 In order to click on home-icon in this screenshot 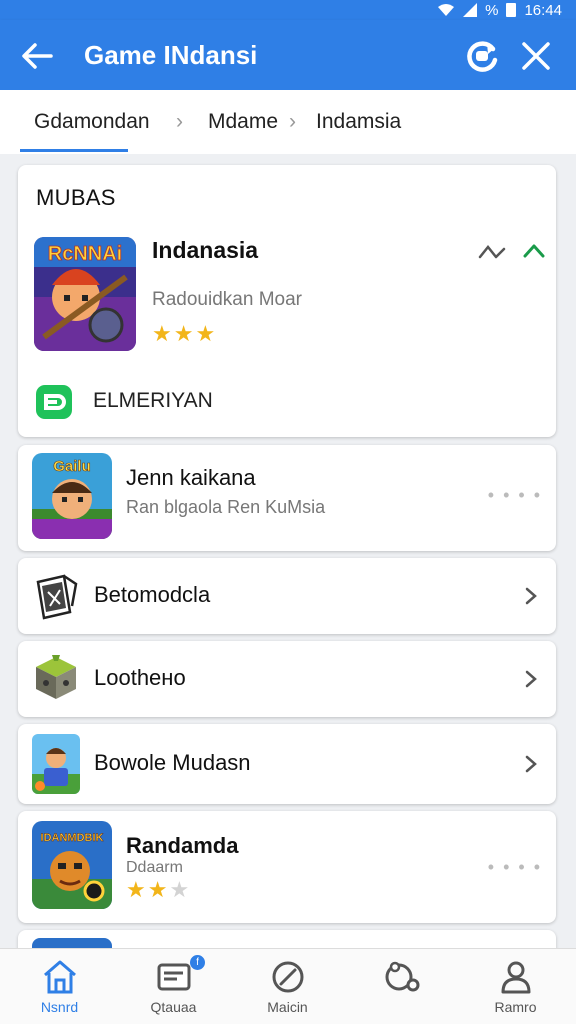, I will do `click(60, 977)`.